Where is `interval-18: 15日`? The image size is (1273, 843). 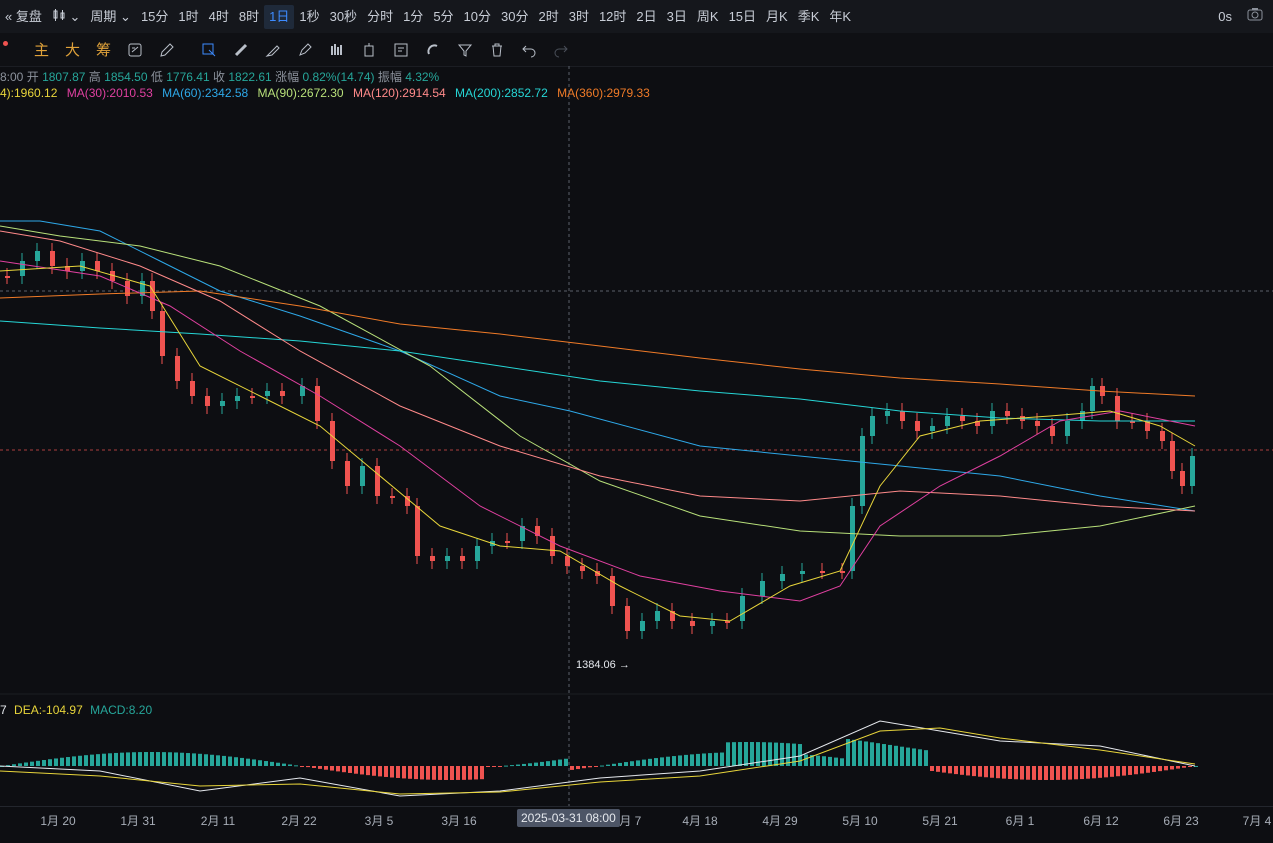 interval-18: 15日 is located at coordinates (742, 17).